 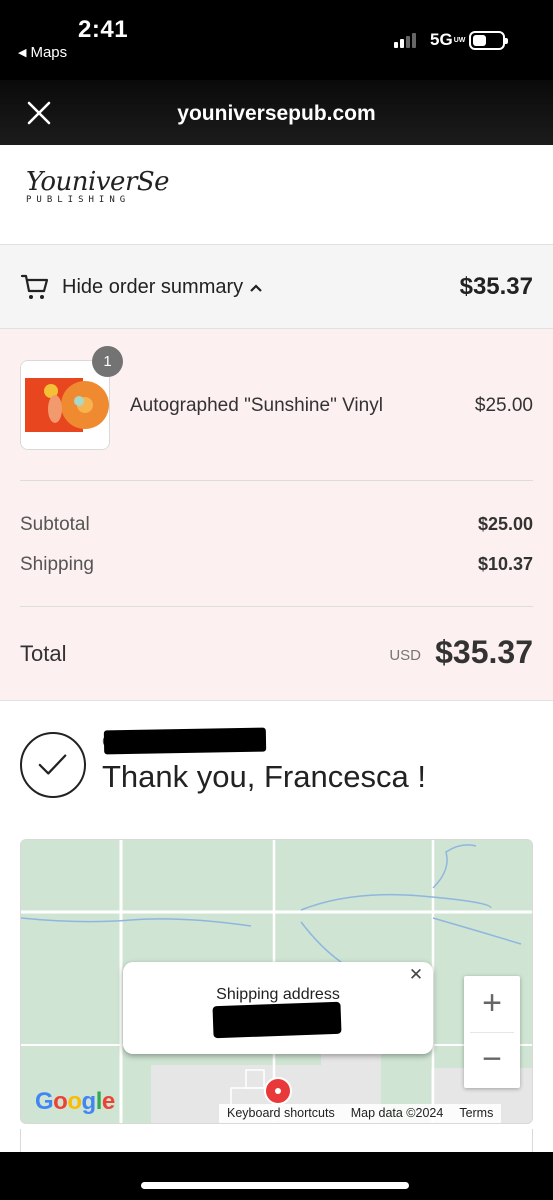 What do you see at coordinates (49, 52) in the screenshot?
I see `back-app-label: Maps` at bounding box center [49, 52].